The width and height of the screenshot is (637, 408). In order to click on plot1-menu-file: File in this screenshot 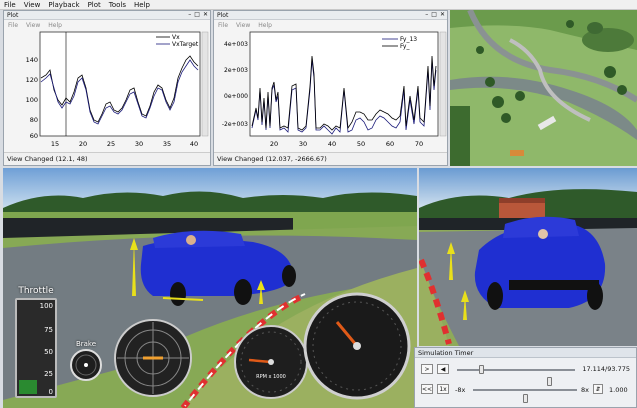, I will do `click(13, 25)`.